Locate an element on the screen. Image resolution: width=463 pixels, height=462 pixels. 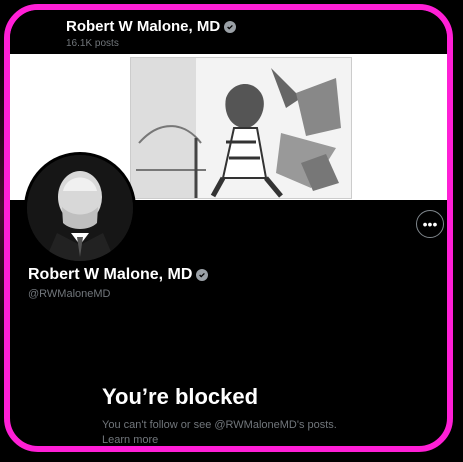
profile-avatar is located at coordinates (80, 208).